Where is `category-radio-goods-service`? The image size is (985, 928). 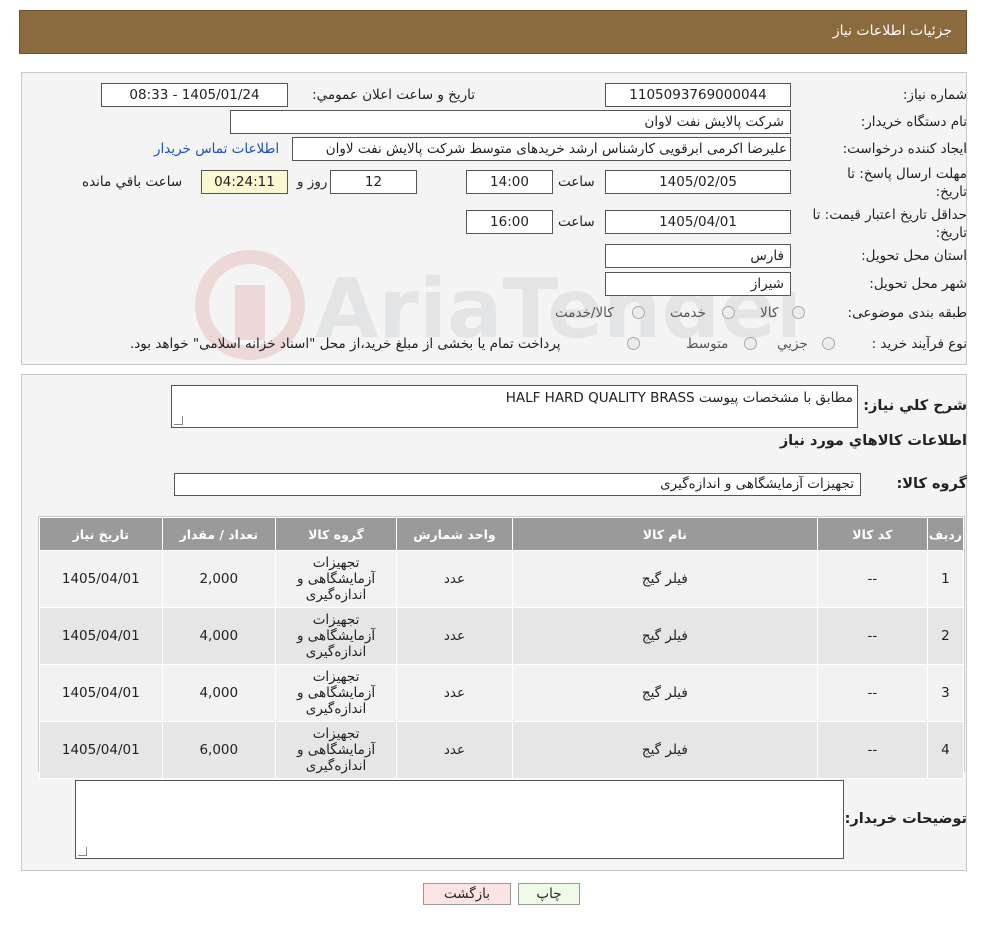
category-radio-goods-service is located at coordinates (638, 312).